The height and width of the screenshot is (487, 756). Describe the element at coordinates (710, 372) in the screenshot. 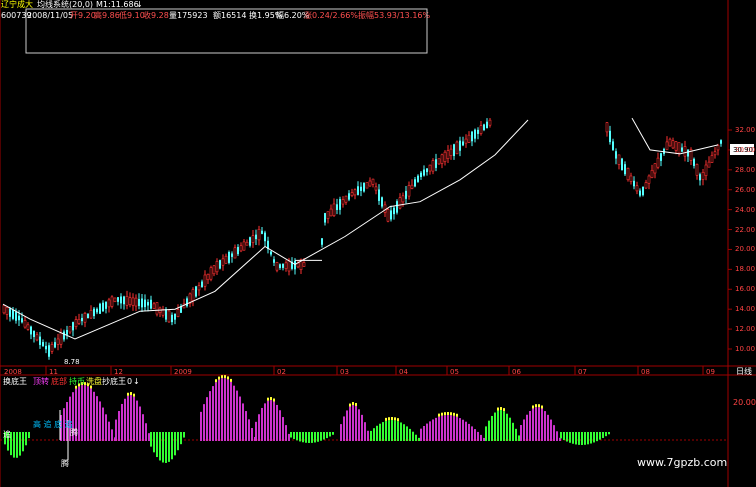

I see `time-axis-label: 09` at that location.